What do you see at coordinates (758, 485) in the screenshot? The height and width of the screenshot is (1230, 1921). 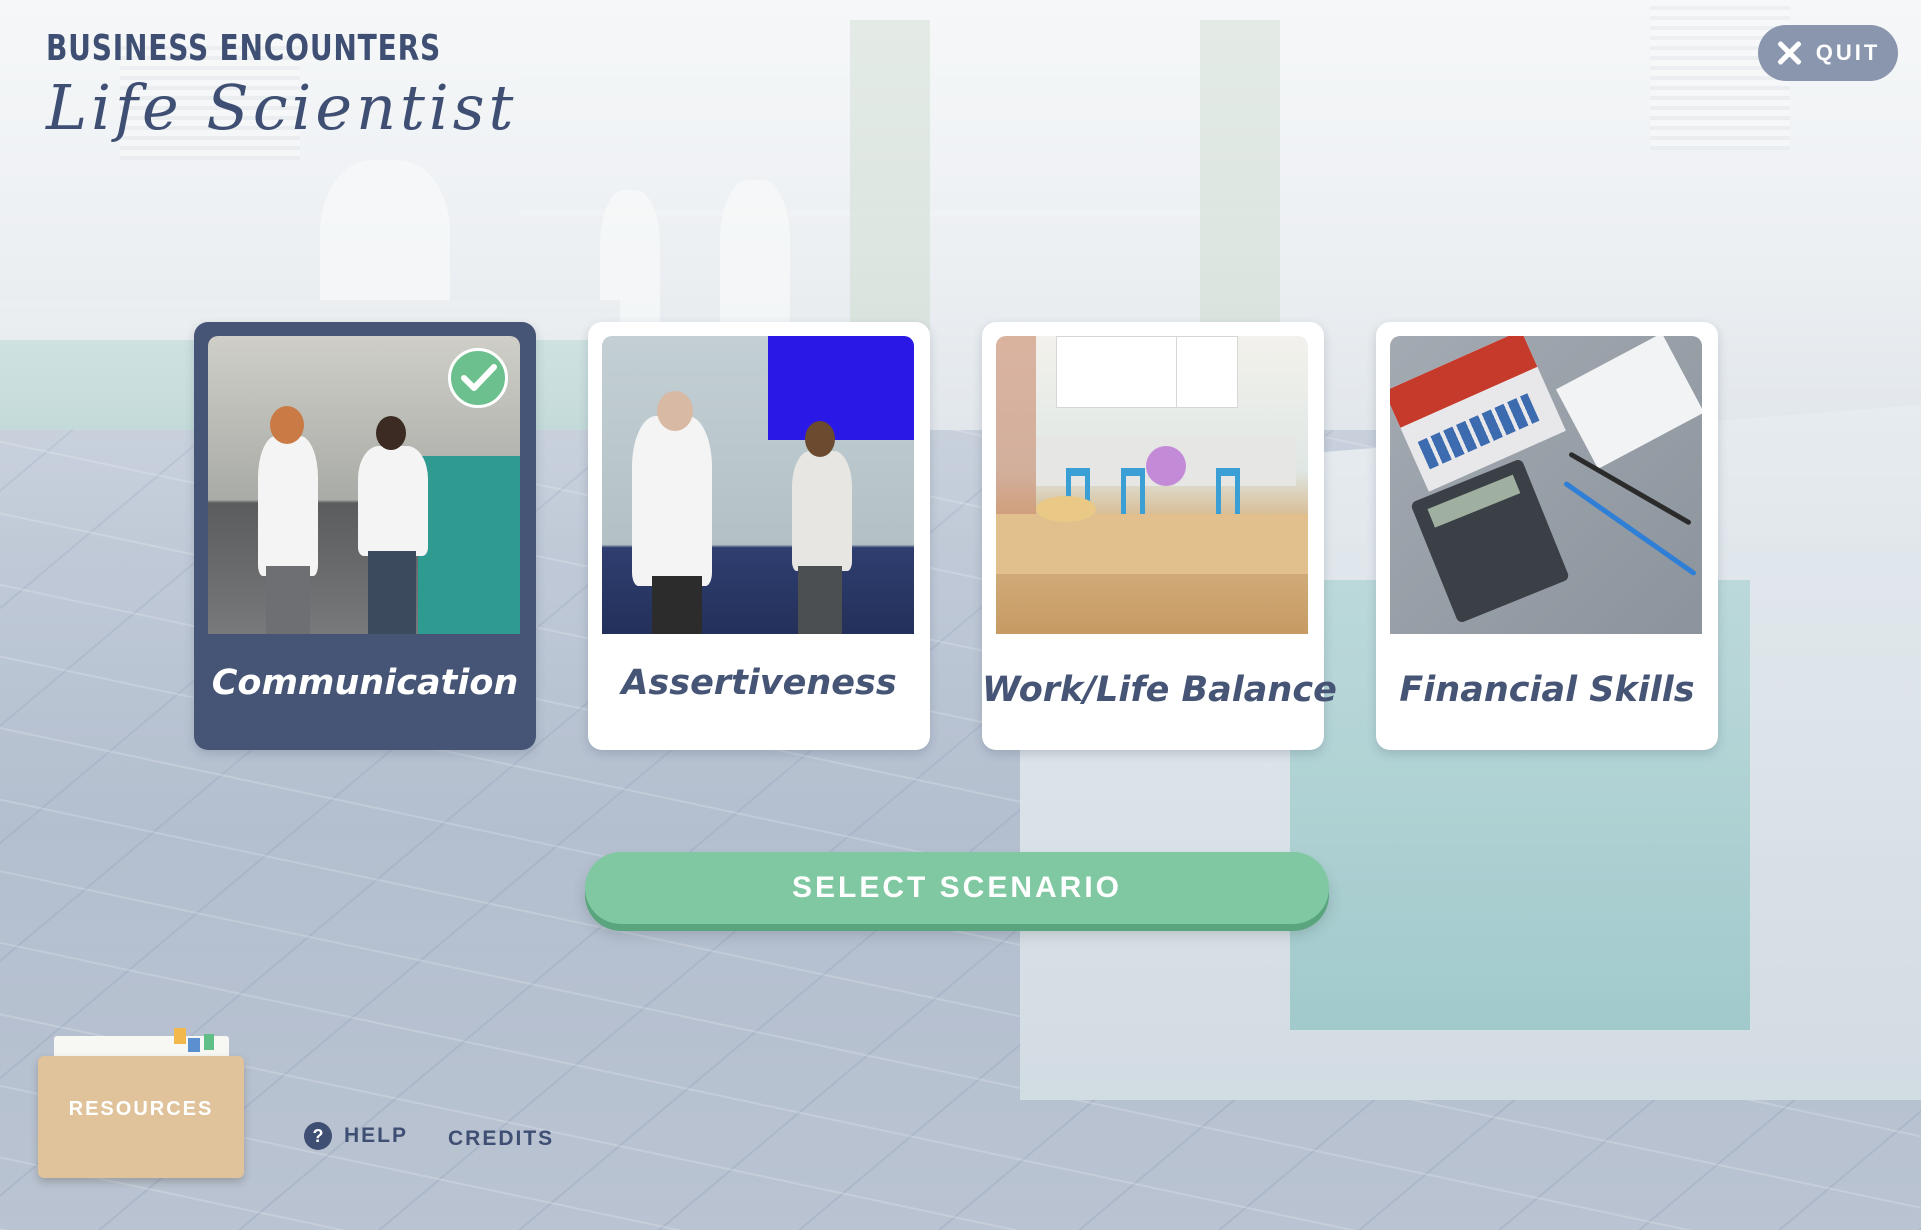 I see `scenario-image-office-meeting` at bounding box center [758, 485].